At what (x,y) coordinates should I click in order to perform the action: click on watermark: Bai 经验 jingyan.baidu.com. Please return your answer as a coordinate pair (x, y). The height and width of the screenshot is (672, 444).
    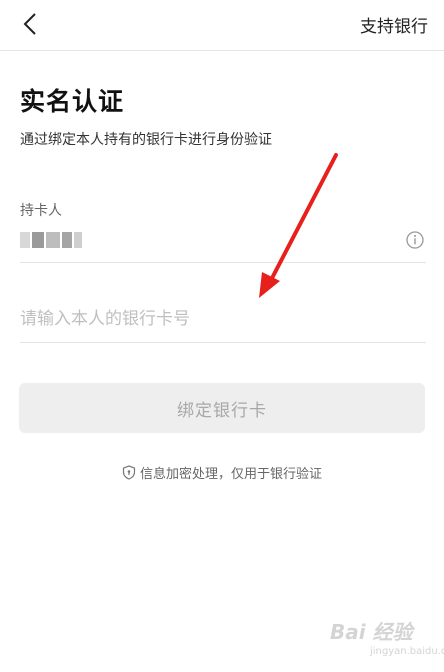
    Looking at the image, I should click on (387, 642).